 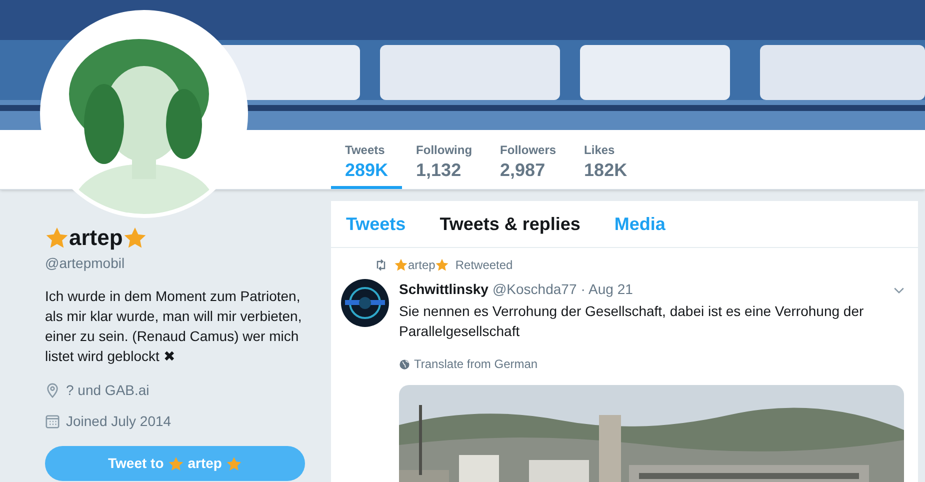 What do you see at coordinates (444, 159) in the screenshot?
I see `stat-tab: Following 1,132` at bounding box center [444, 159].